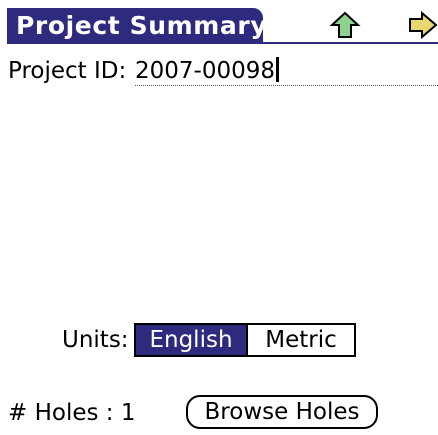  What do you see at coordinates (222, 43) in the screenshot?
I see `title-divider` at bounding box center [222, 43].